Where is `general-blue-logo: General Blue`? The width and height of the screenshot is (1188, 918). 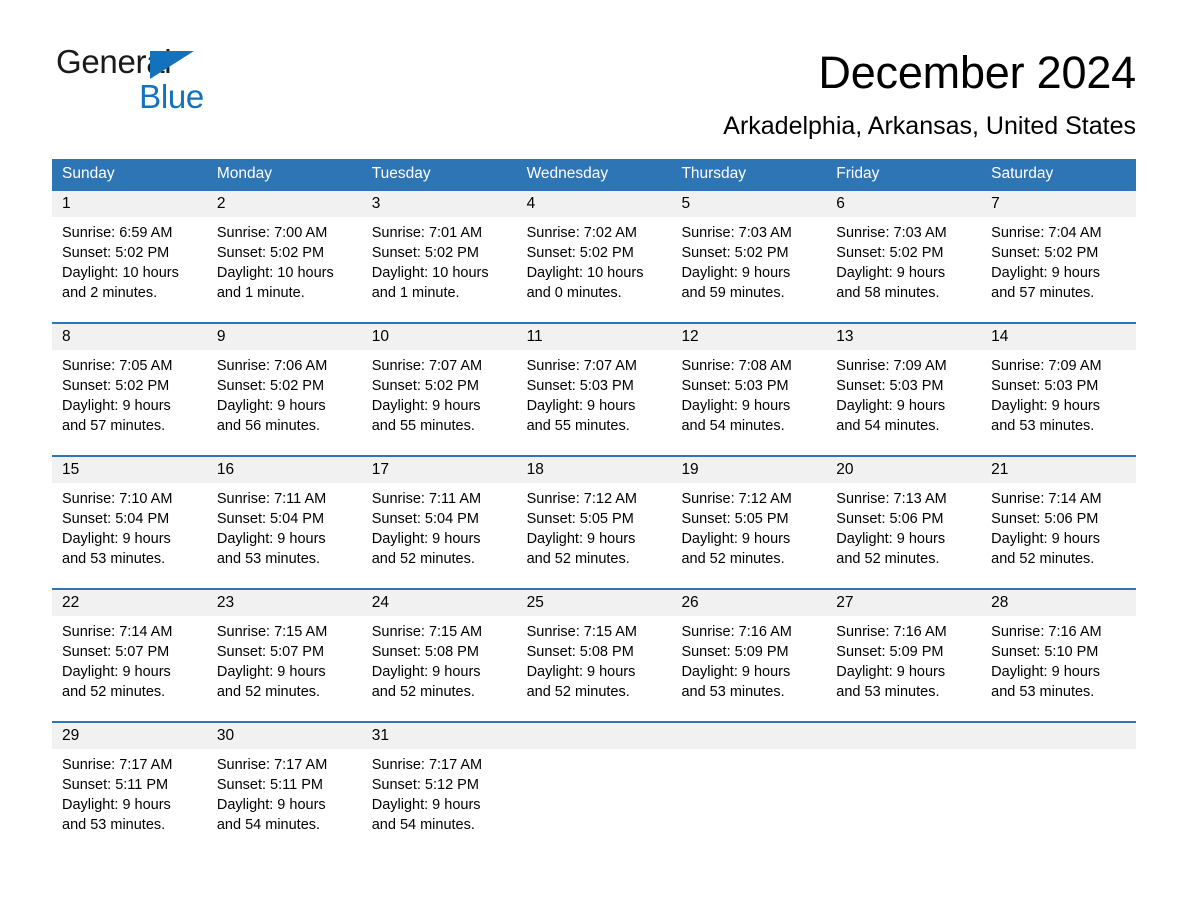
general-blue-logo: General Blue is located at coordinates (132, 82).